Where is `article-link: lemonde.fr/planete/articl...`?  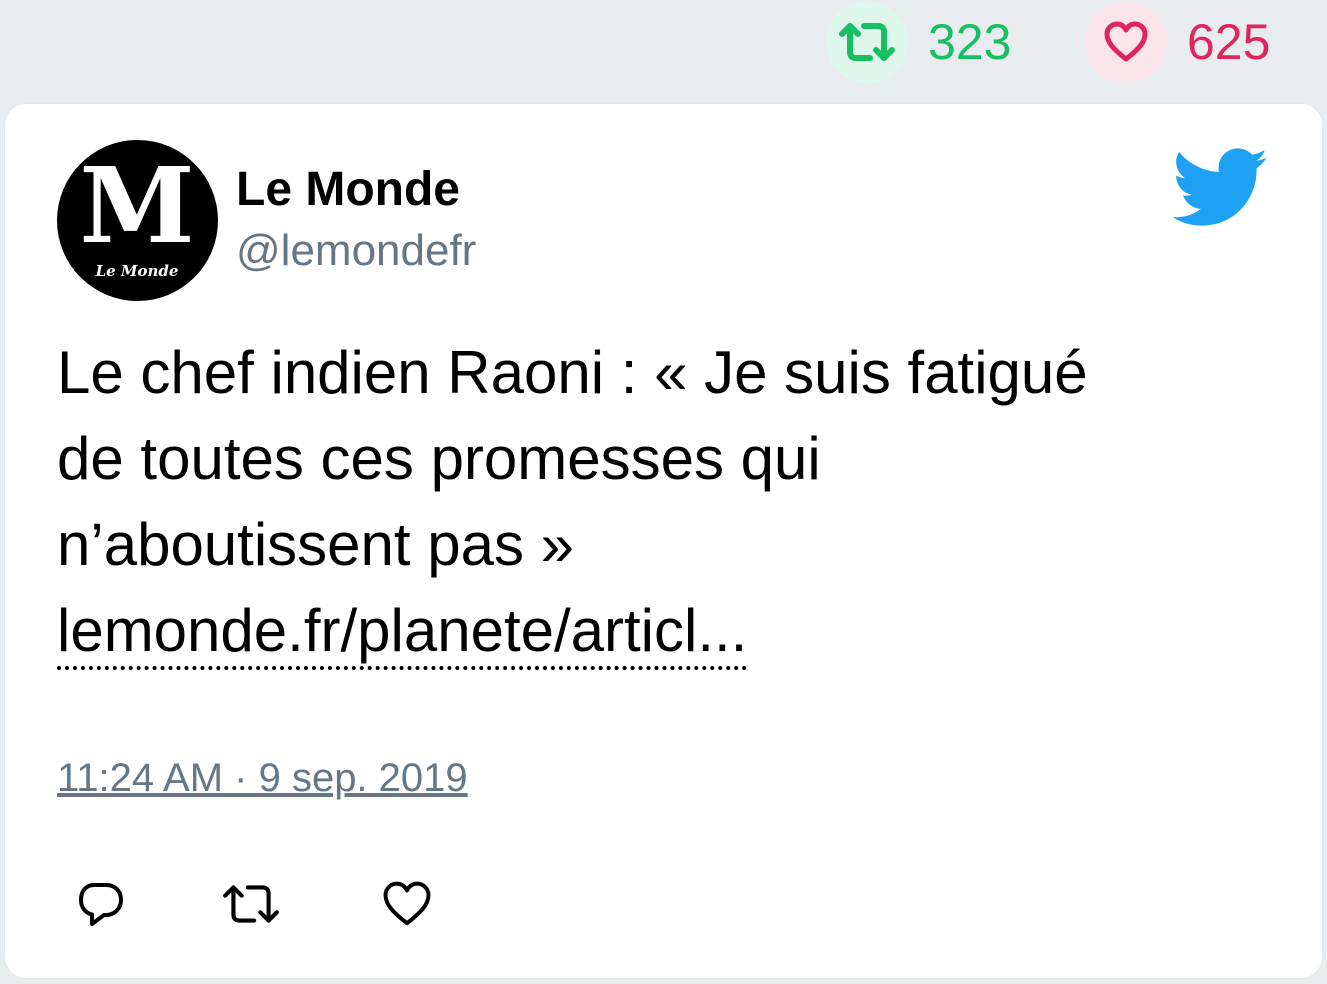
article-link: lemonde.fr/planete/articl... is located at coordinates (402, 633).